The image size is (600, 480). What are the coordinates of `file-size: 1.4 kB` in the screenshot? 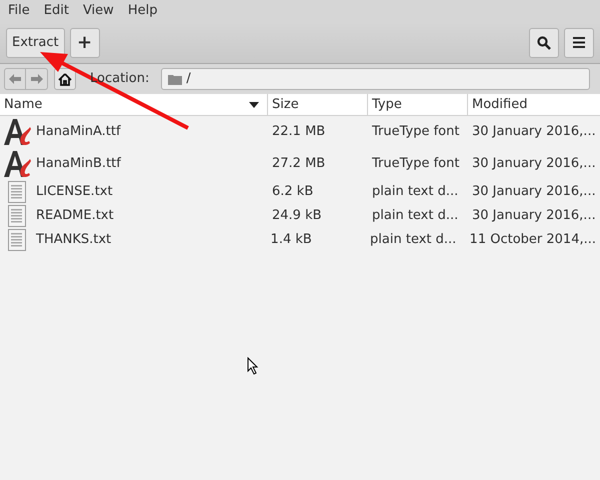 It's located at (291, 240).